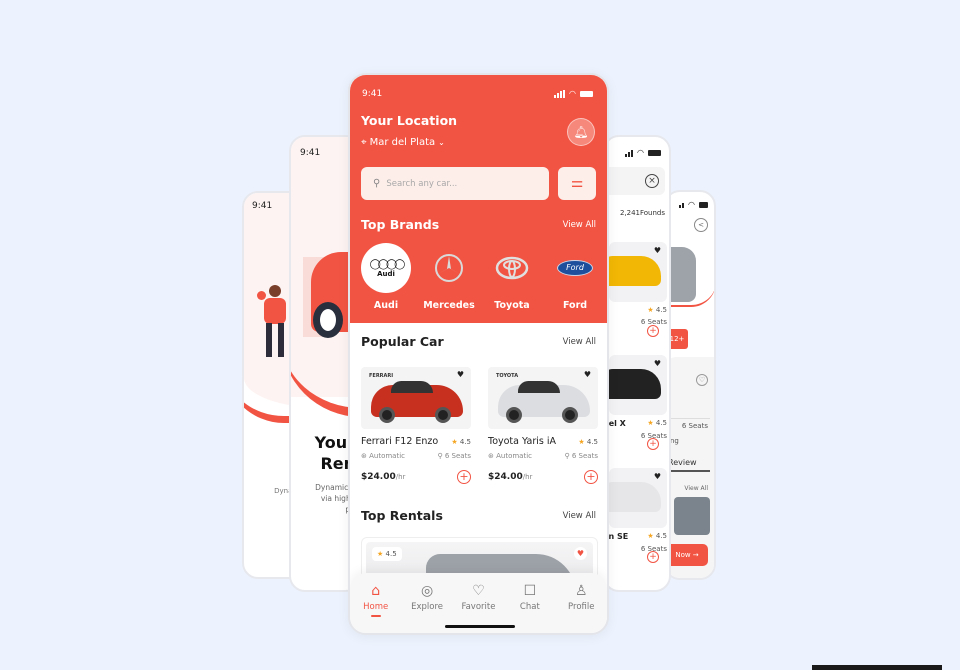 This screenshot has width=960, height=670. Describe the element at coordinates (512, 268) in the screenshot. I see `toyota-logo-icon` at that location.